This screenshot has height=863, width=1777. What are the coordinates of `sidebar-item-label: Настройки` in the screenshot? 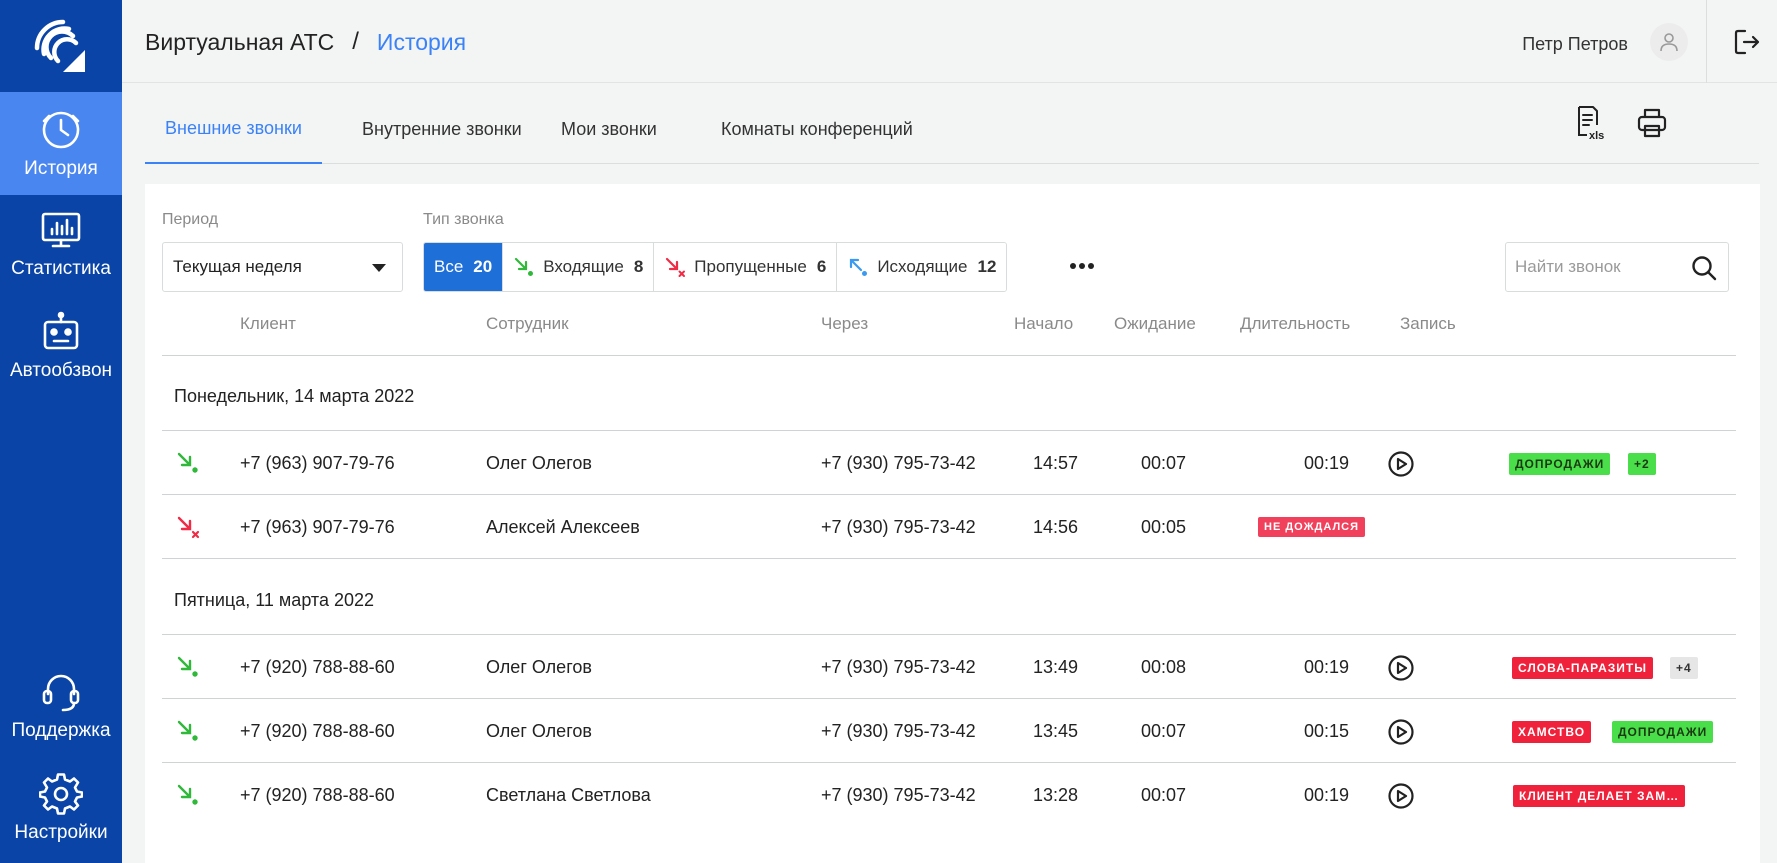 It's located at (61, 832).